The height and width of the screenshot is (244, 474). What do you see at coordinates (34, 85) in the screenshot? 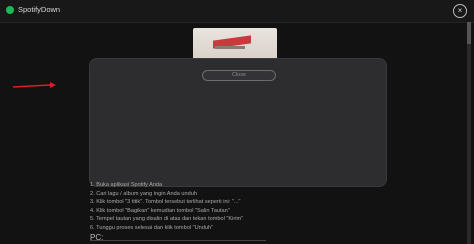
I see `red-arrow-icon` at bounding box center [34, 85].